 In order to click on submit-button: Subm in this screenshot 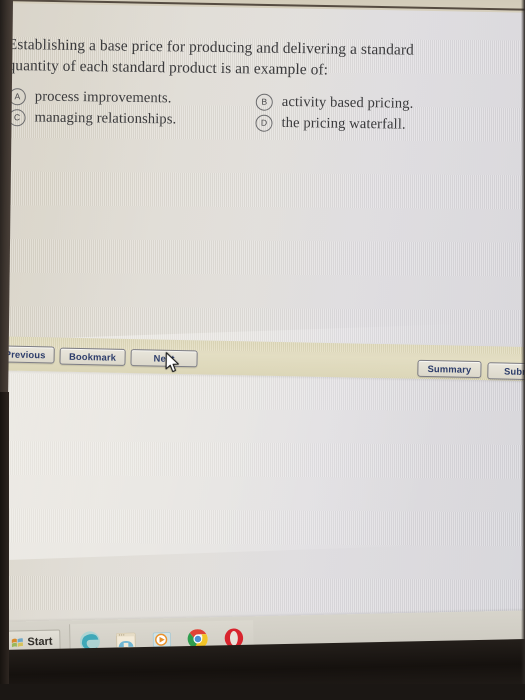, I will do `click(506, 370)`.